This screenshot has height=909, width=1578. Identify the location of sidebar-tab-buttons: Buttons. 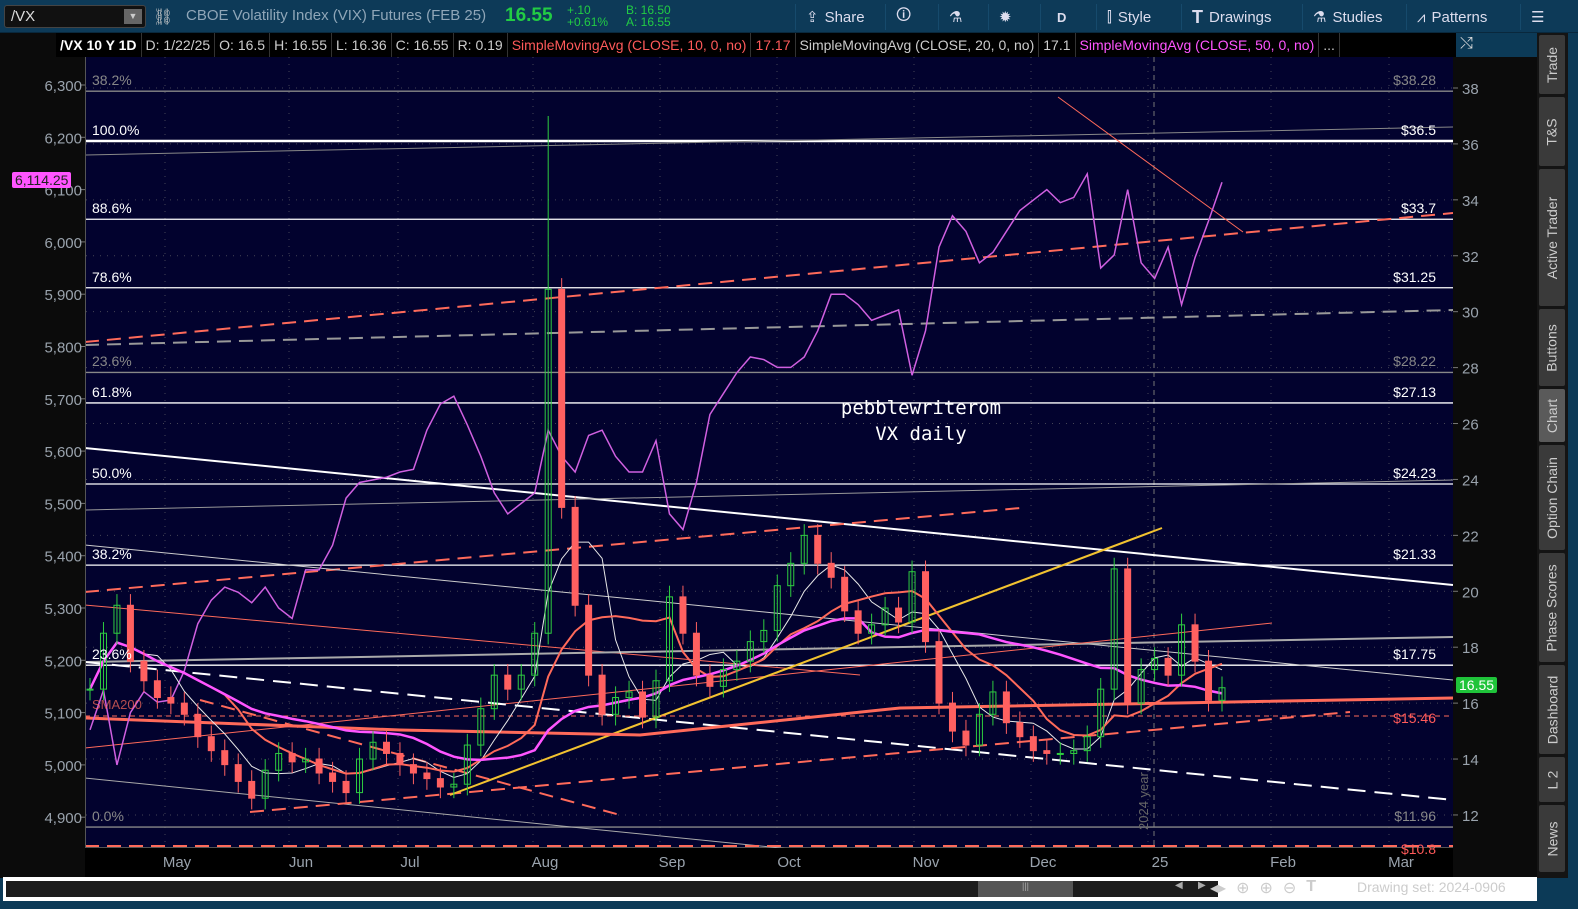
(1552, 347).